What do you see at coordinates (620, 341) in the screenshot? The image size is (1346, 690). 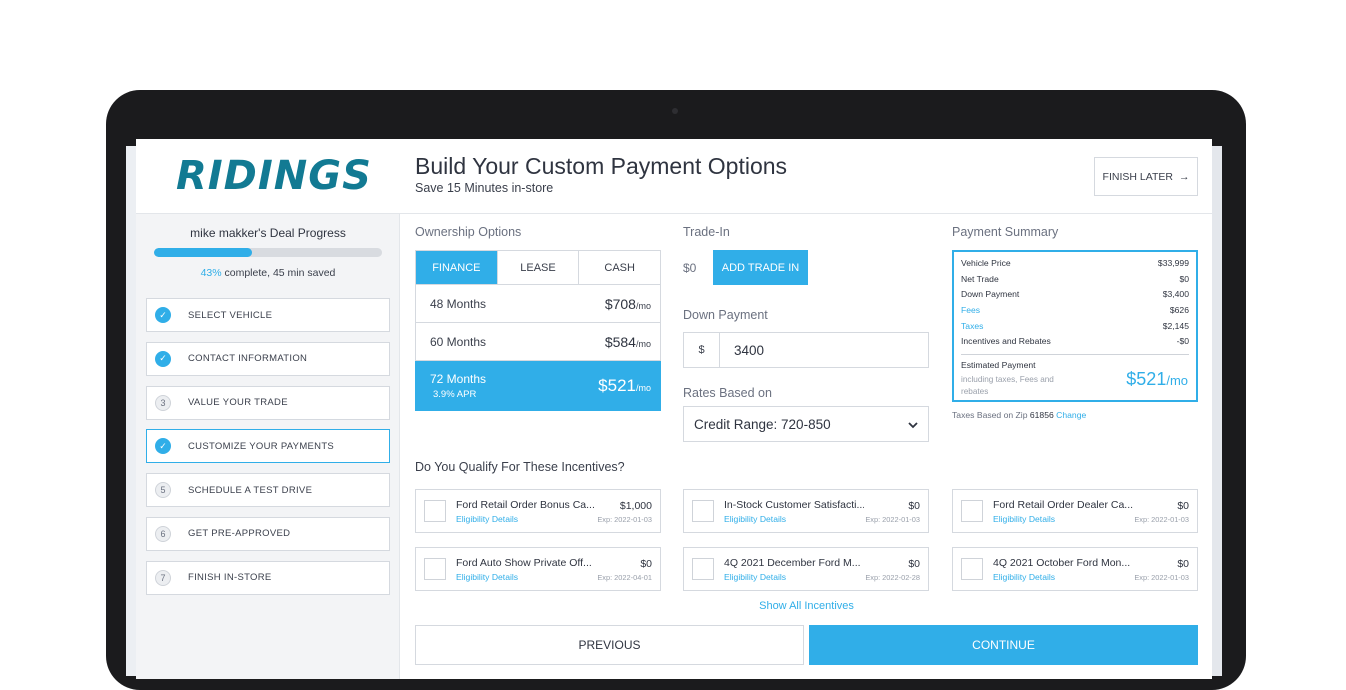 I see `term-price: $584` at bounding box center [620, 341].